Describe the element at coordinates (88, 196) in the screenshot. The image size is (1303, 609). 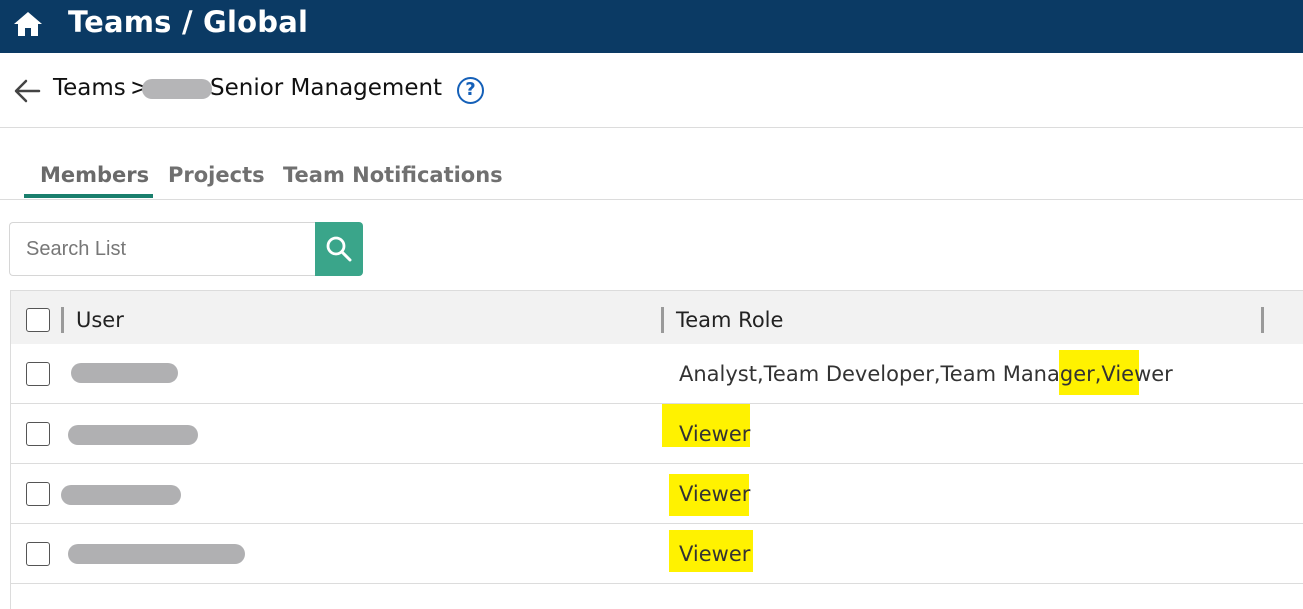
I see `active-tab-indicator` at that location.